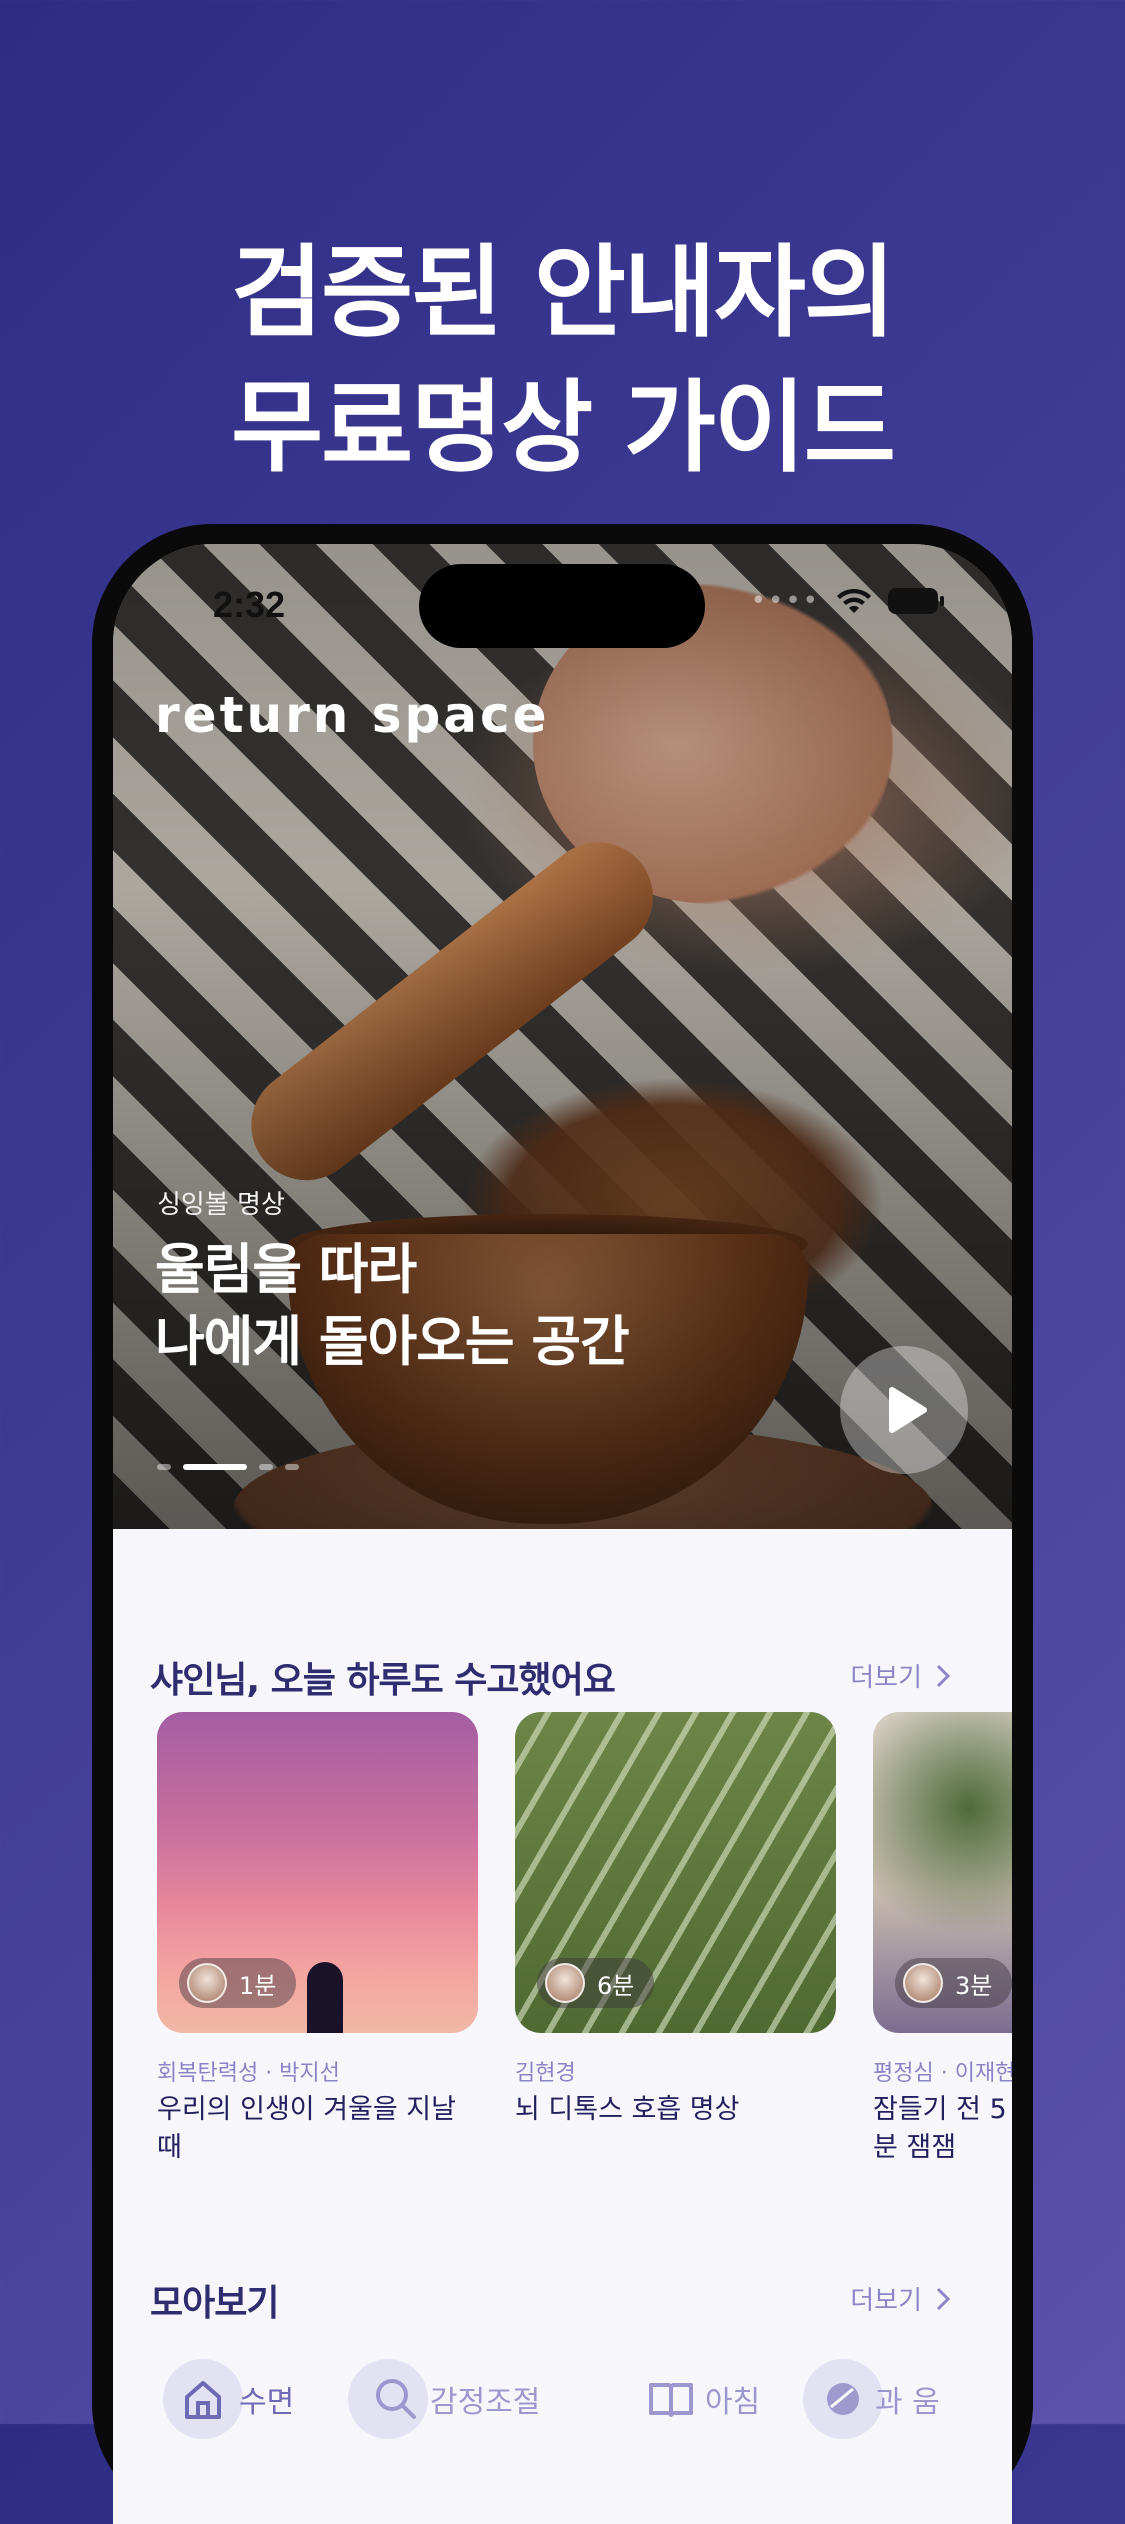 This screenshot has width=1125, height=2524. I want to click on card-thumbnail: 1분, so click(317, 1872).